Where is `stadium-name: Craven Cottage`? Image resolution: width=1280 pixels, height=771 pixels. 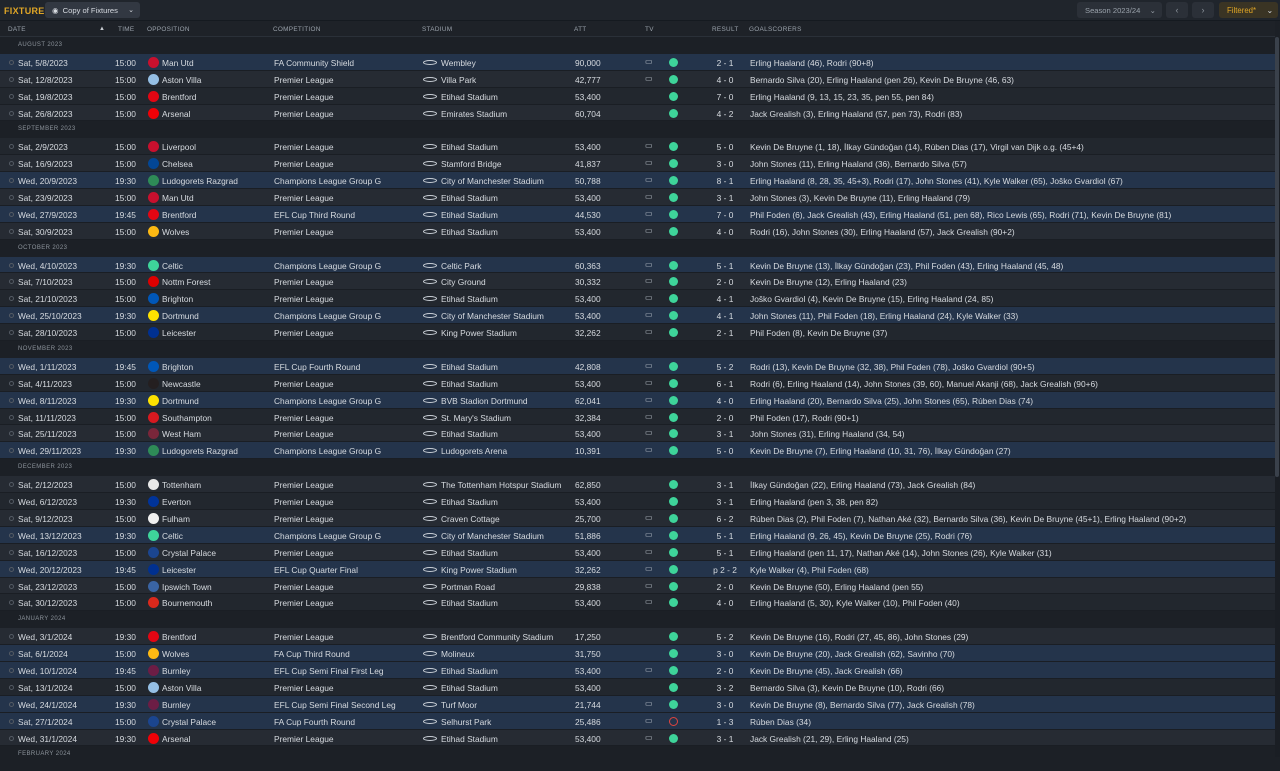 stadium-name: Craven Cottage is located at coordinates (470, 519).